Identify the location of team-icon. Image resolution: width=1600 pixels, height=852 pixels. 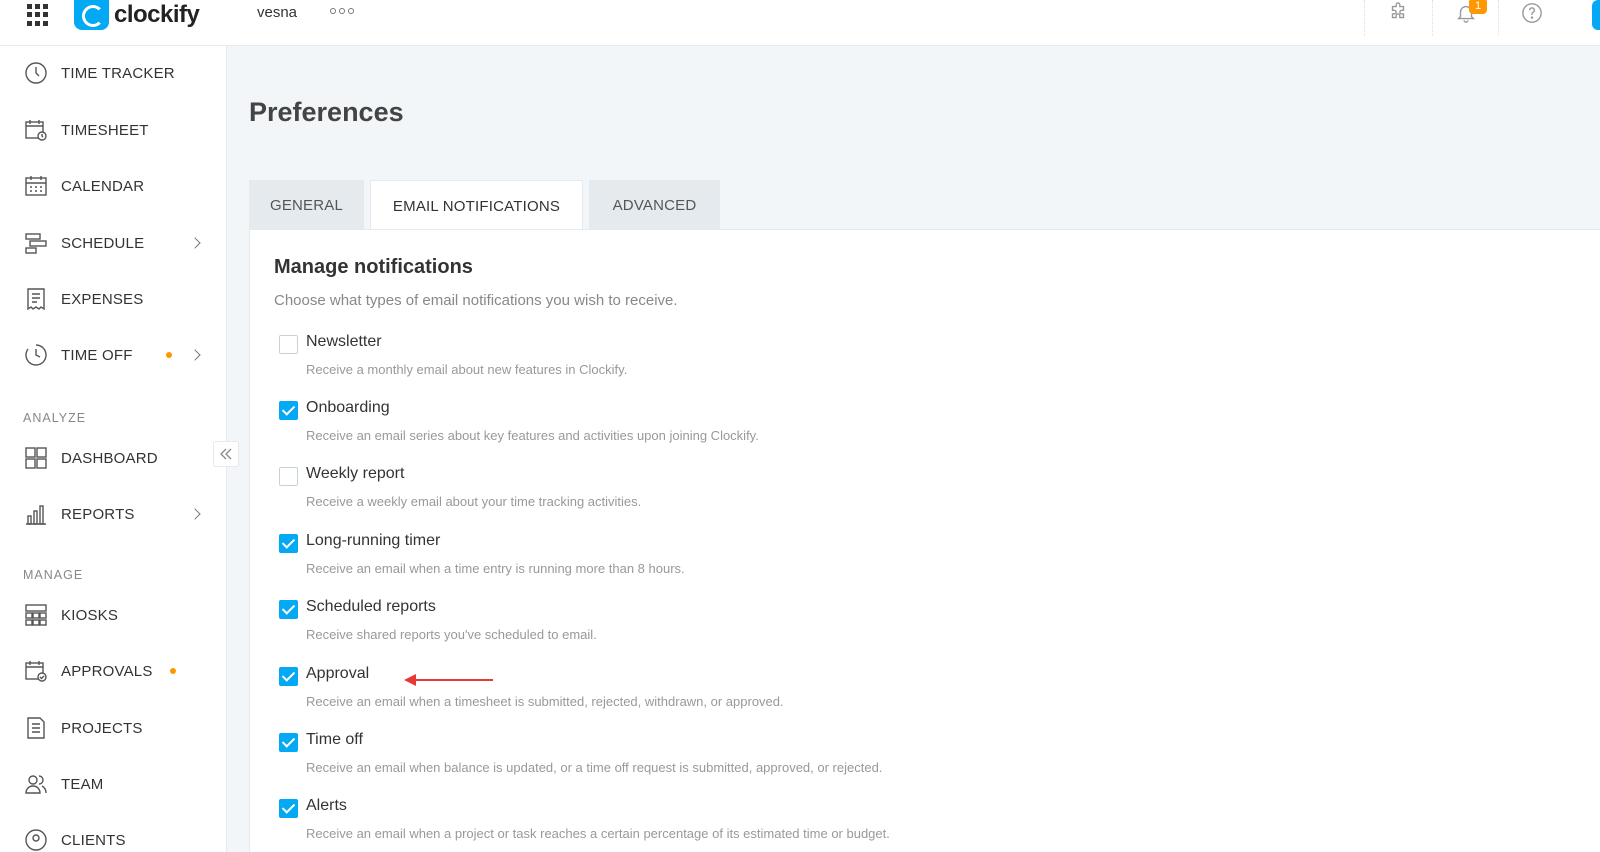
(36, 784).